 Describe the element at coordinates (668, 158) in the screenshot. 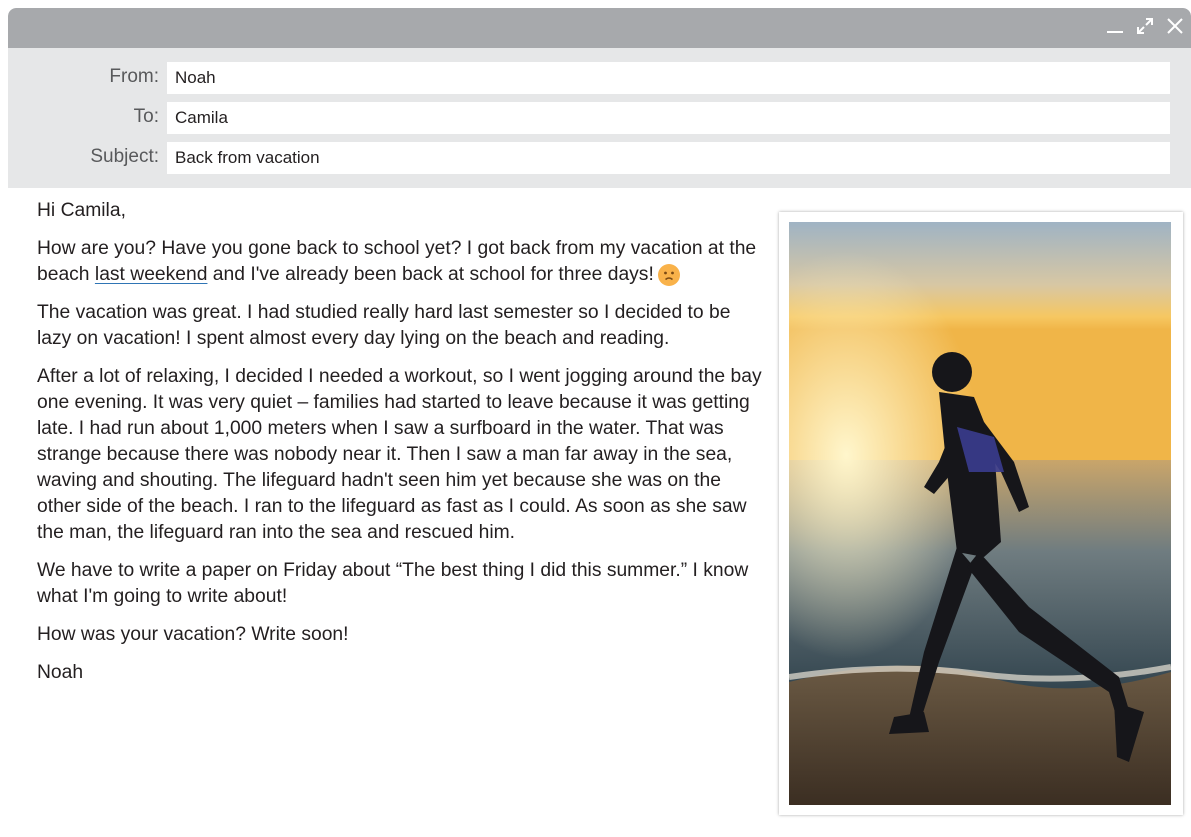

I see `subject-field: Back from vacation` at that location.